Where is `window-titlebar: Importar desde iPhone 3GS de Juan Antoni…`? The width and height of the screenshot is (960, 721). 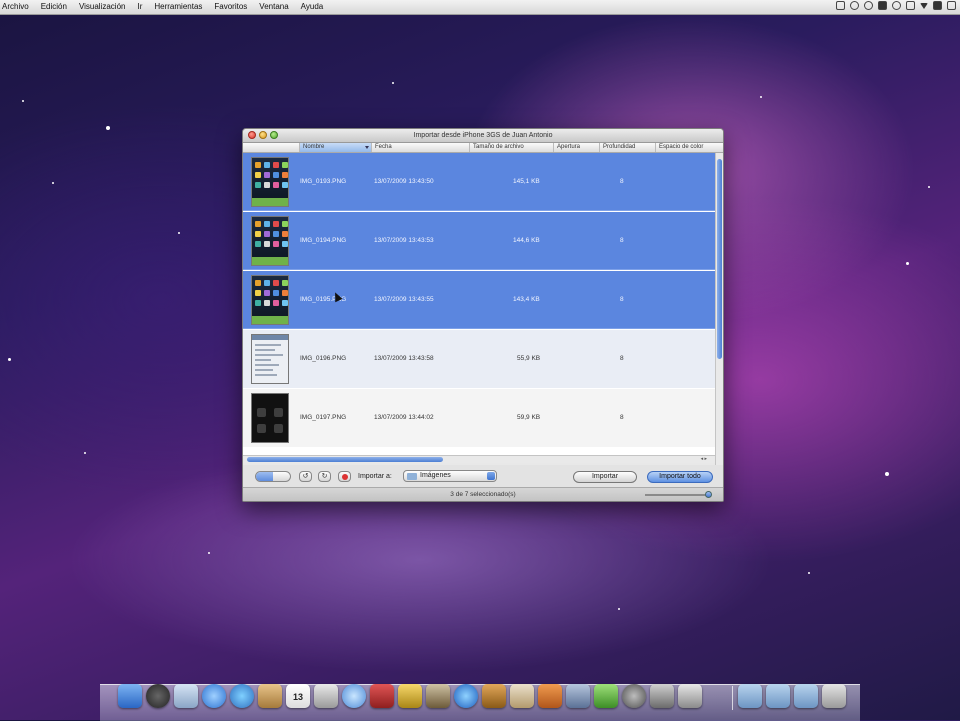
window-titlebar: Importar desde iPhone 3GS de Juan Antoni… is located at coordinates (483, 136).